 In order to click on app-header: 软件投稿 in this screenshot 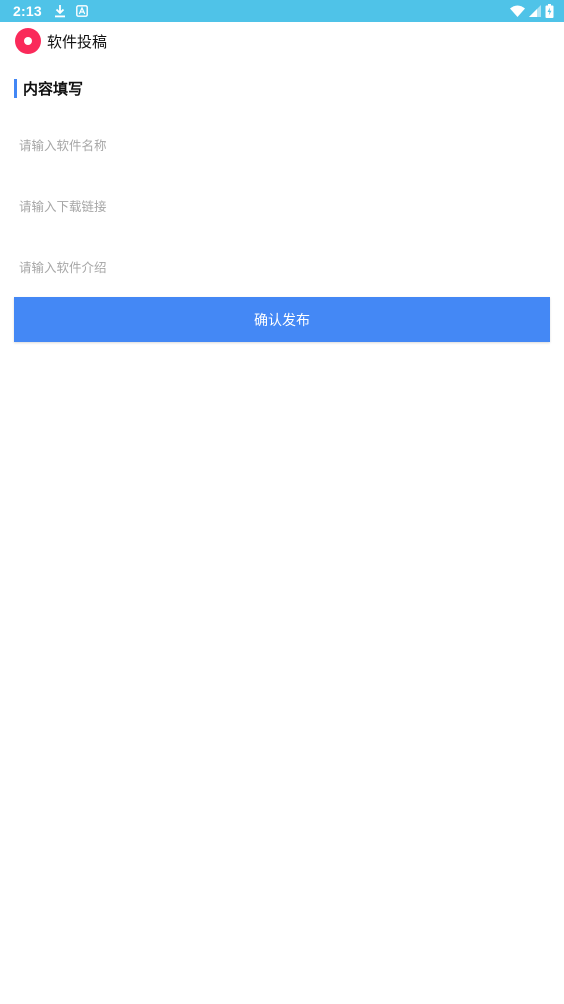, I will do `click(282, 41)`.